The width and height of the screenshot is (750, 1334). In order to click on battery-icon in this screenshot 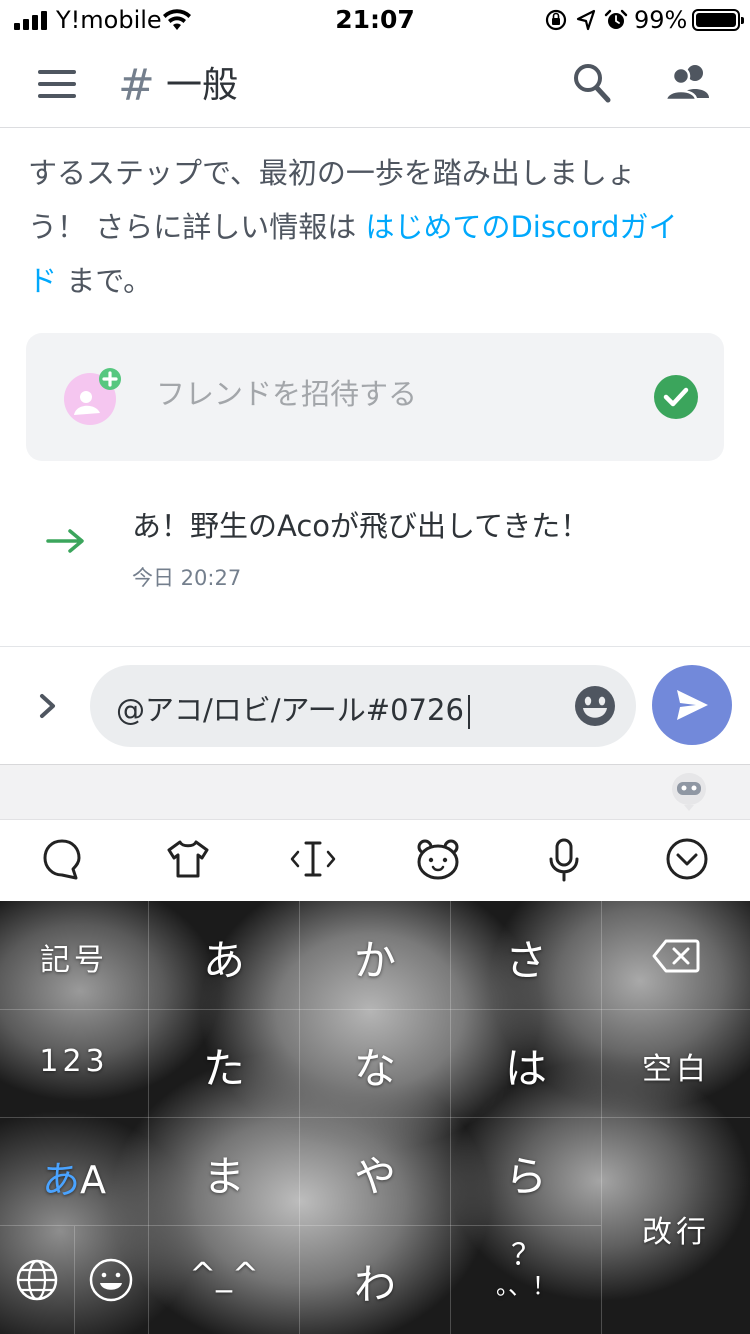, I will do `click(718, 20)`.